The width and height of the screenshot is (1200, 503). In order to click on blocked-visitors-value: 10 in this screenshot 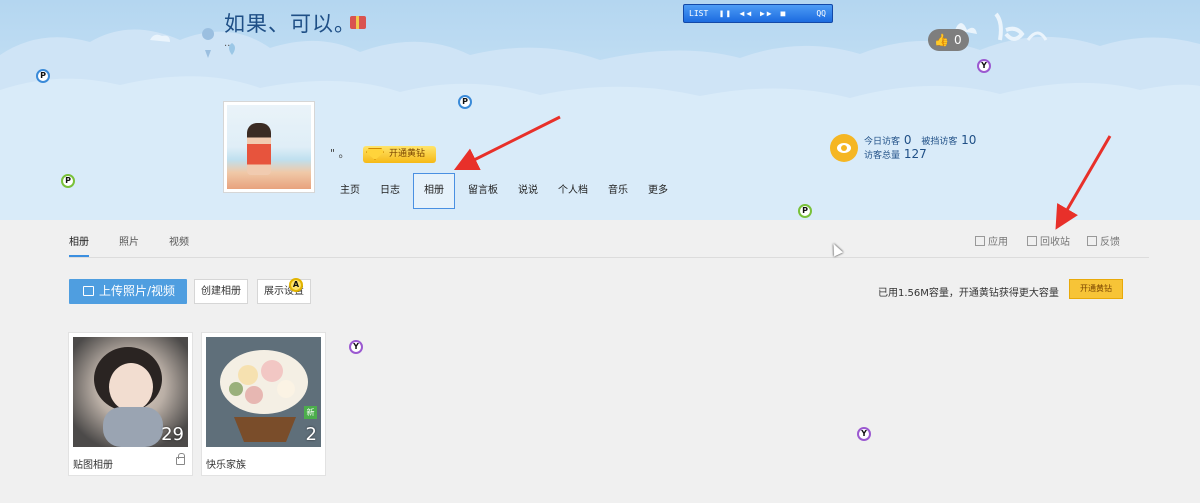, I will do `click(969, 140)`.